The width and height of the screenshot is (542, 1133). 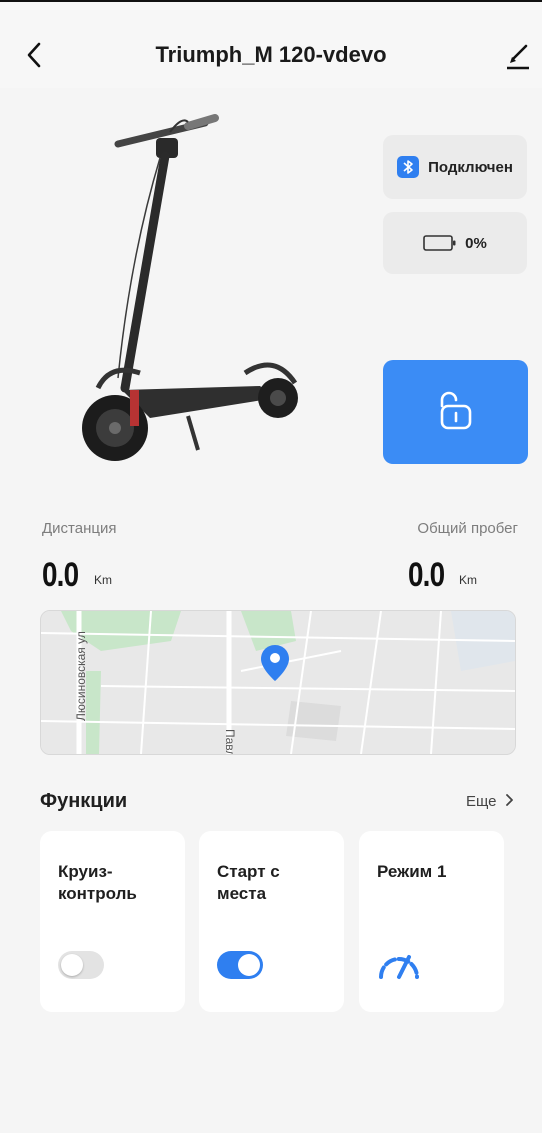 I want to click on cruise-control-toggle, so click(x=81, y=965).